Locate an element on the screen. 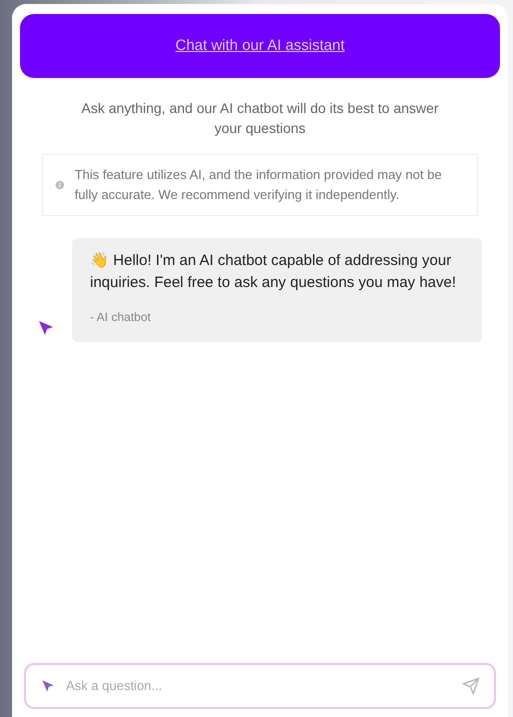 Image resolution: width=513 pixels, height=717 pixels. header-title: Chat with our AI assistant is located at coordinates (260, 46).